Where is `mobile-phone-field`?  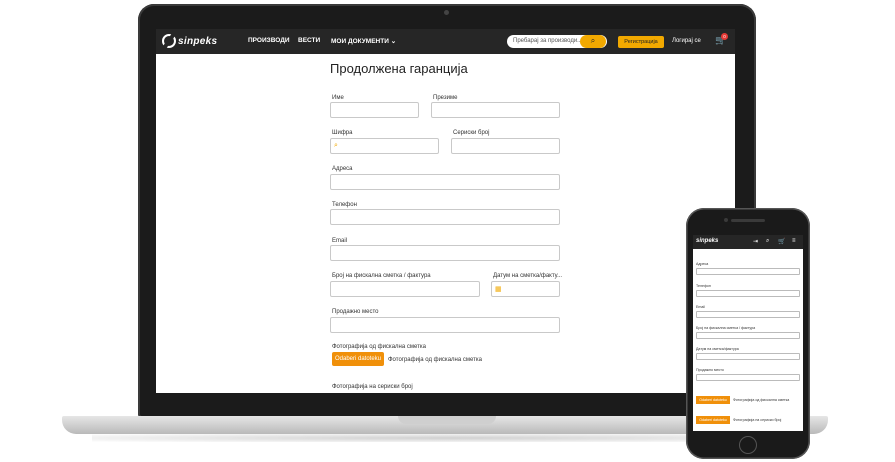
mobile-phone-field is located at coordinates (748, 293).